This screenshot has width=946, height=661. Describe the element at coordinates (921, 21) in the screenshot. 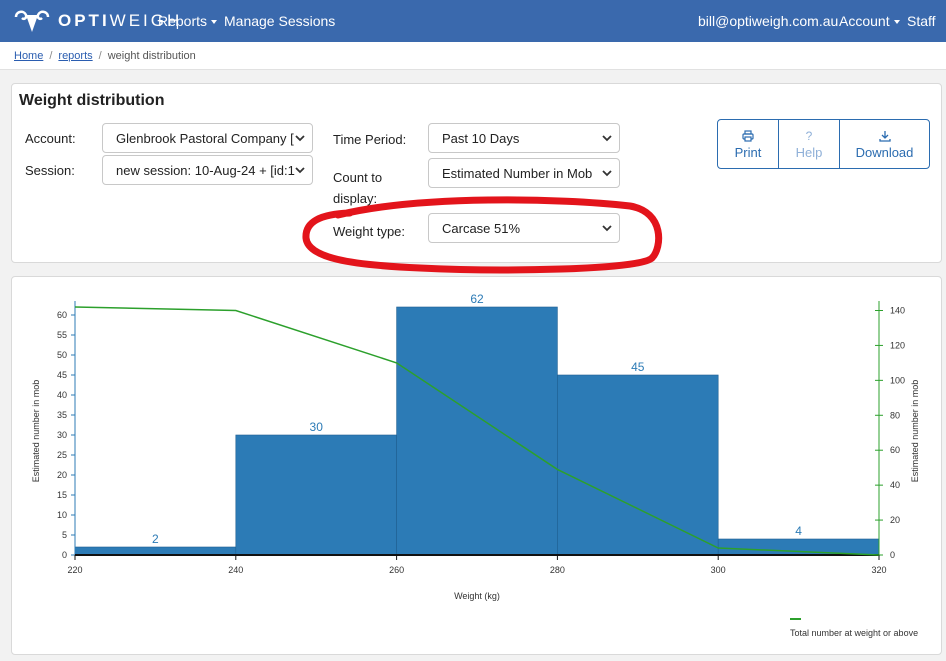

I see `nav-staff: Staff` at that location.